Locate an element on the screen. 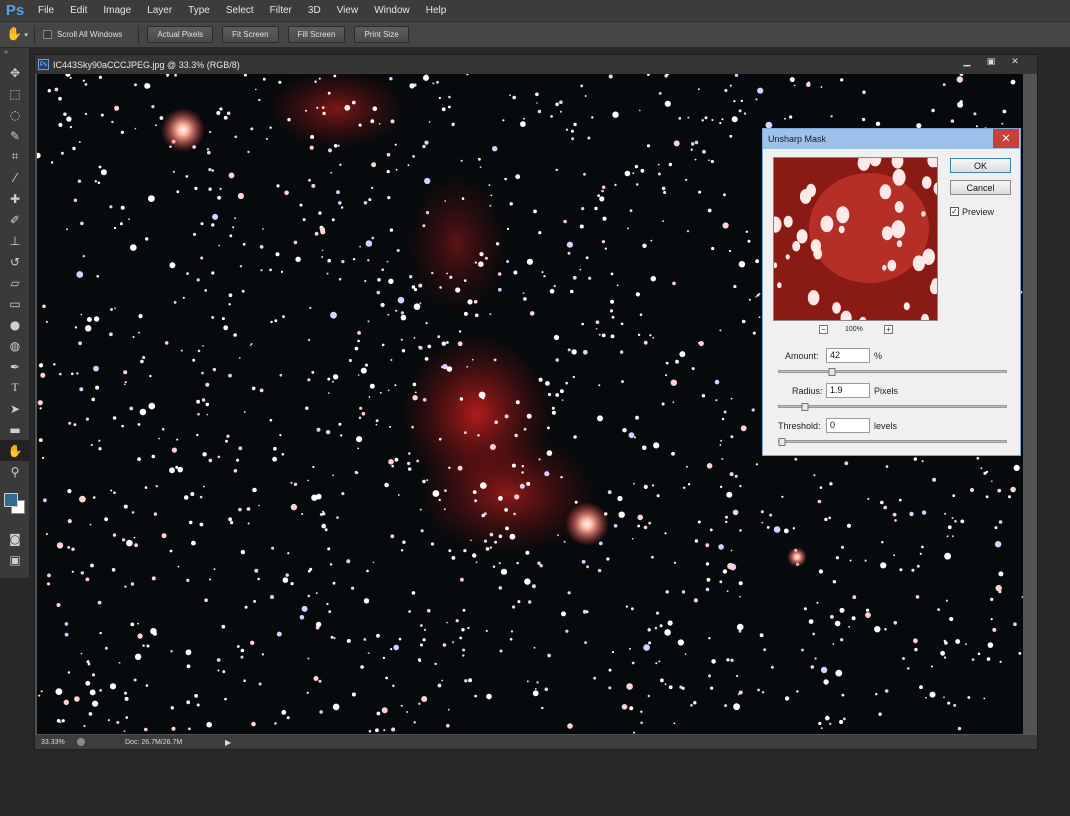 This screenshot has height=816, width=1070. move-tool-icon: ✥ is located at coordinates (15, 72).